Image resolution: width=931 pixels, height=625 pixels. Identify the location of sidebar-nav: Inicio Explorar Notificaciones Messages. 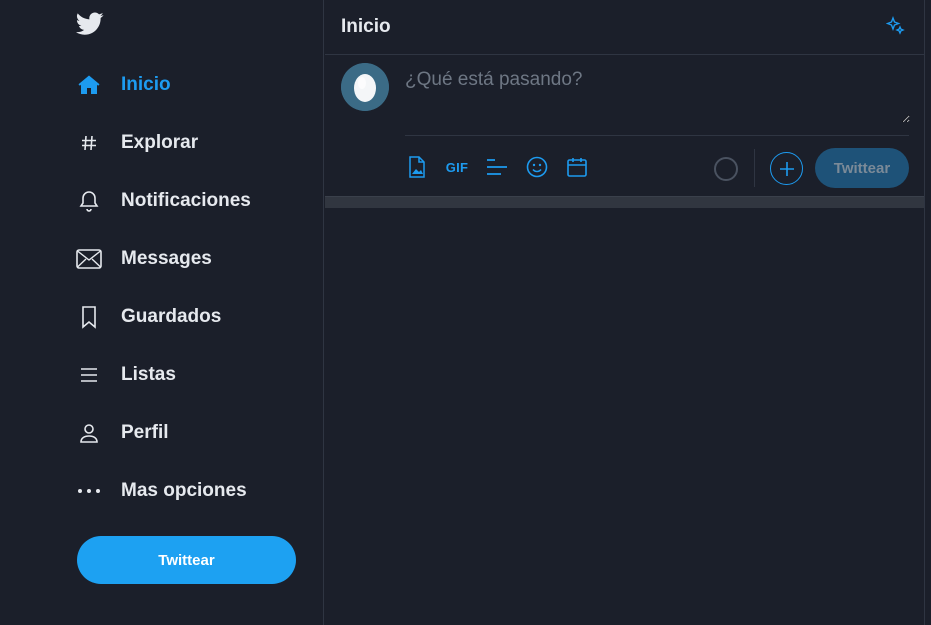
(163, 288).